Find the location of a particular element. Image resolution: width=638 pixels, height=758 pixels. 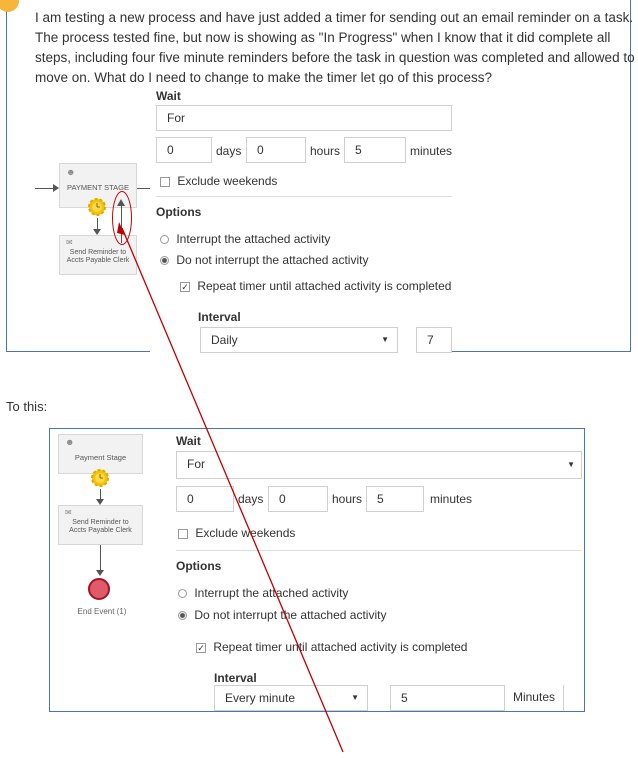

stage-label: PAYMENT STAGE is located at coordinates (98, 187).